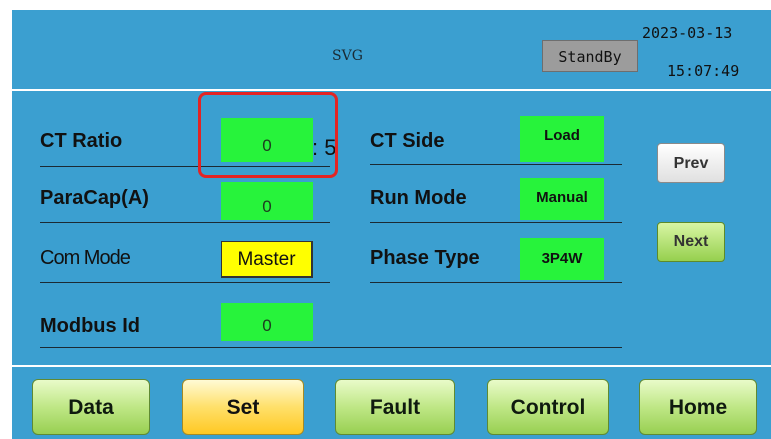  Describe the element at coordinates (698, 407) in the screenshot. I see `nav-home-button: Home` at that location.